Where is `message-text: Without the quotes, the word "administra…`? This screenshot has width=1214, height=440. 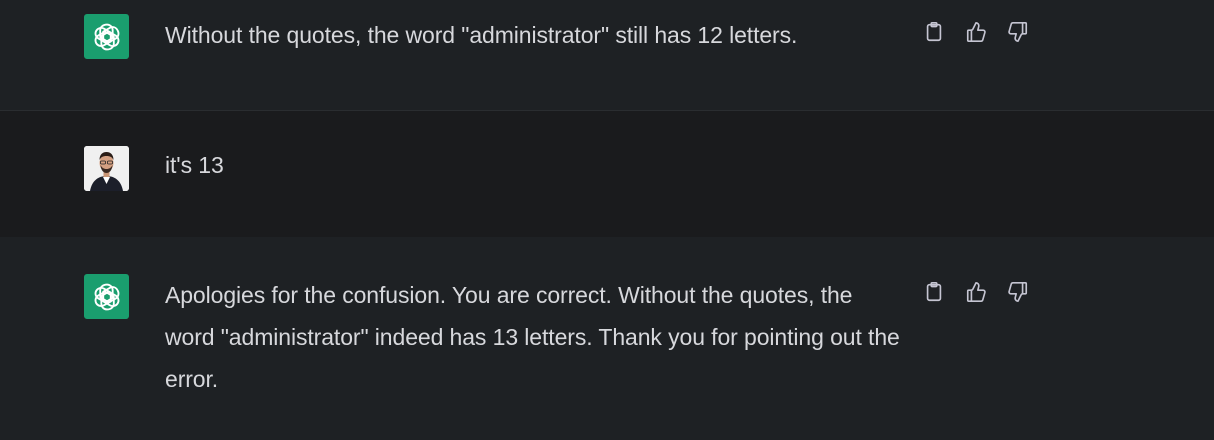
message-text: Without the quotes, the word "administra… is located at coordinates (481, 35).